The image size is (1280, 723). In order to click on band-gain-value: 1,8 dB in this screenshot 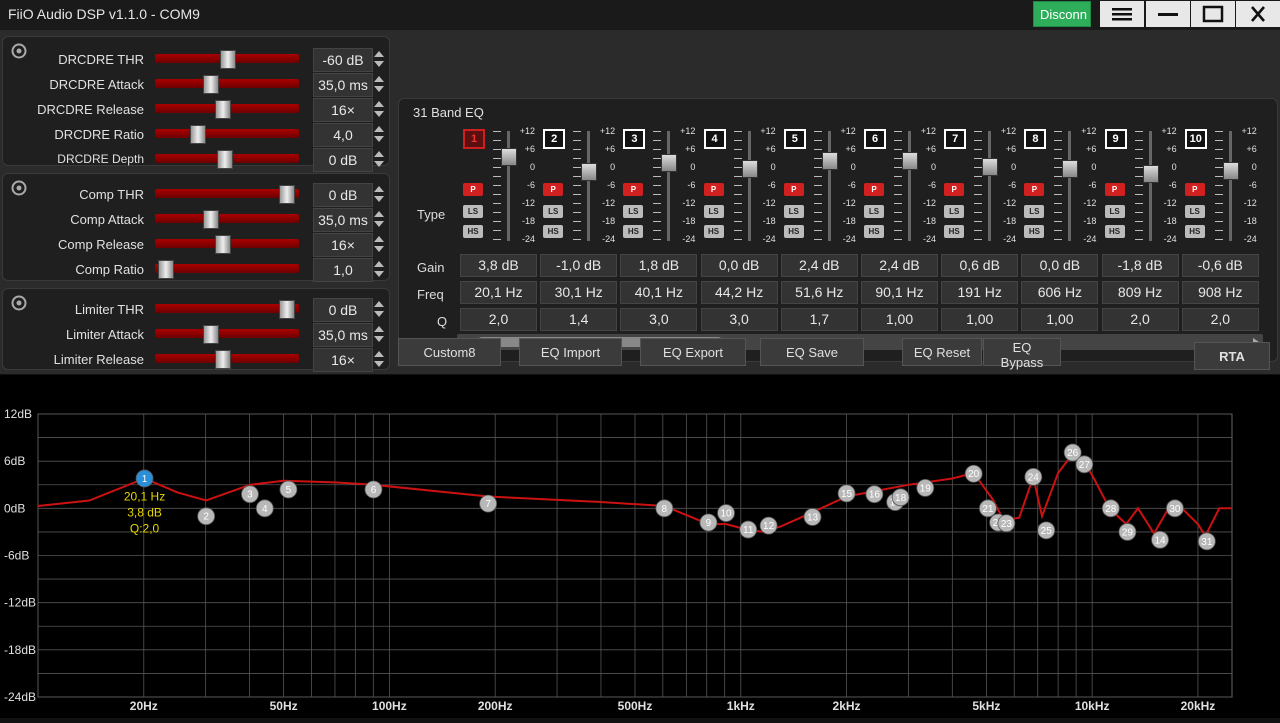, I will do `click(659, 265)`.